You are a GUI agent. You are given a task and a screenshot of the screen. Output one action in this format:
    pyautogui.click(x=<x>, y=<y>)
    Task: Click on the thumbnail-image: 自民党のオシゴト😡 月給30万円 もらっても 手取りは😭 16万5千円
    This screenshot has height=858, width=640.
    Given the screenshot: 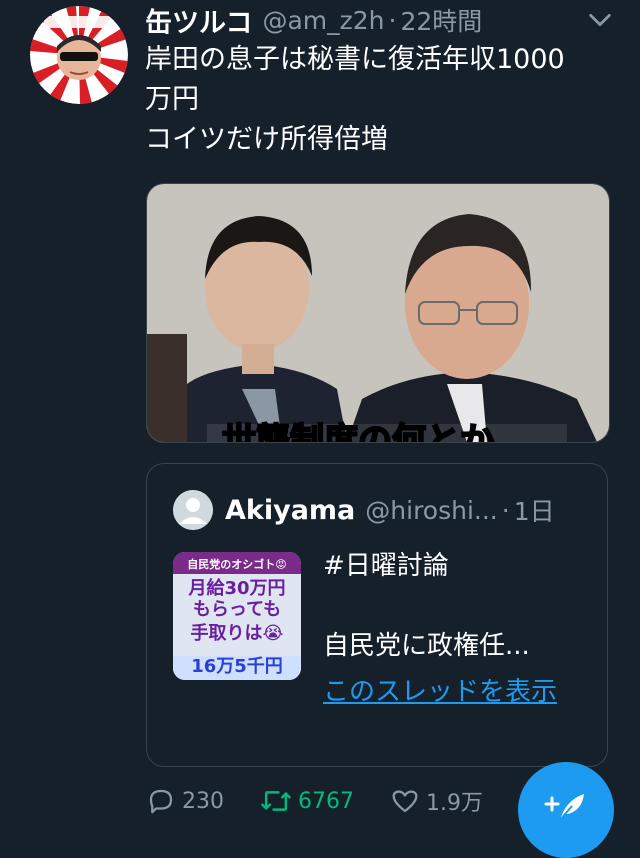 What is the action you would take?
    pyautogui.click(x=237, y=616)
    